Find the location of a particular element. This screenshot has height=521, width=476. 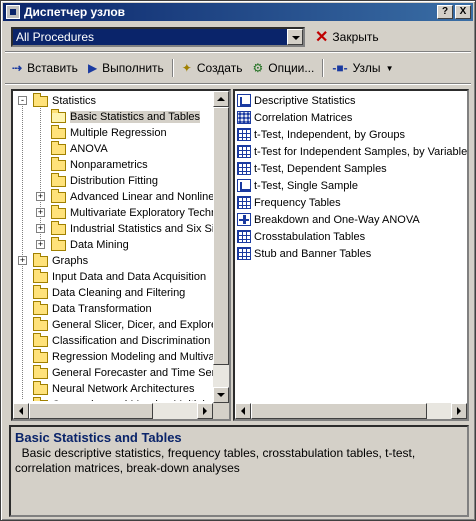

tree-item: + Graphs is located at coordinates (53, 260).